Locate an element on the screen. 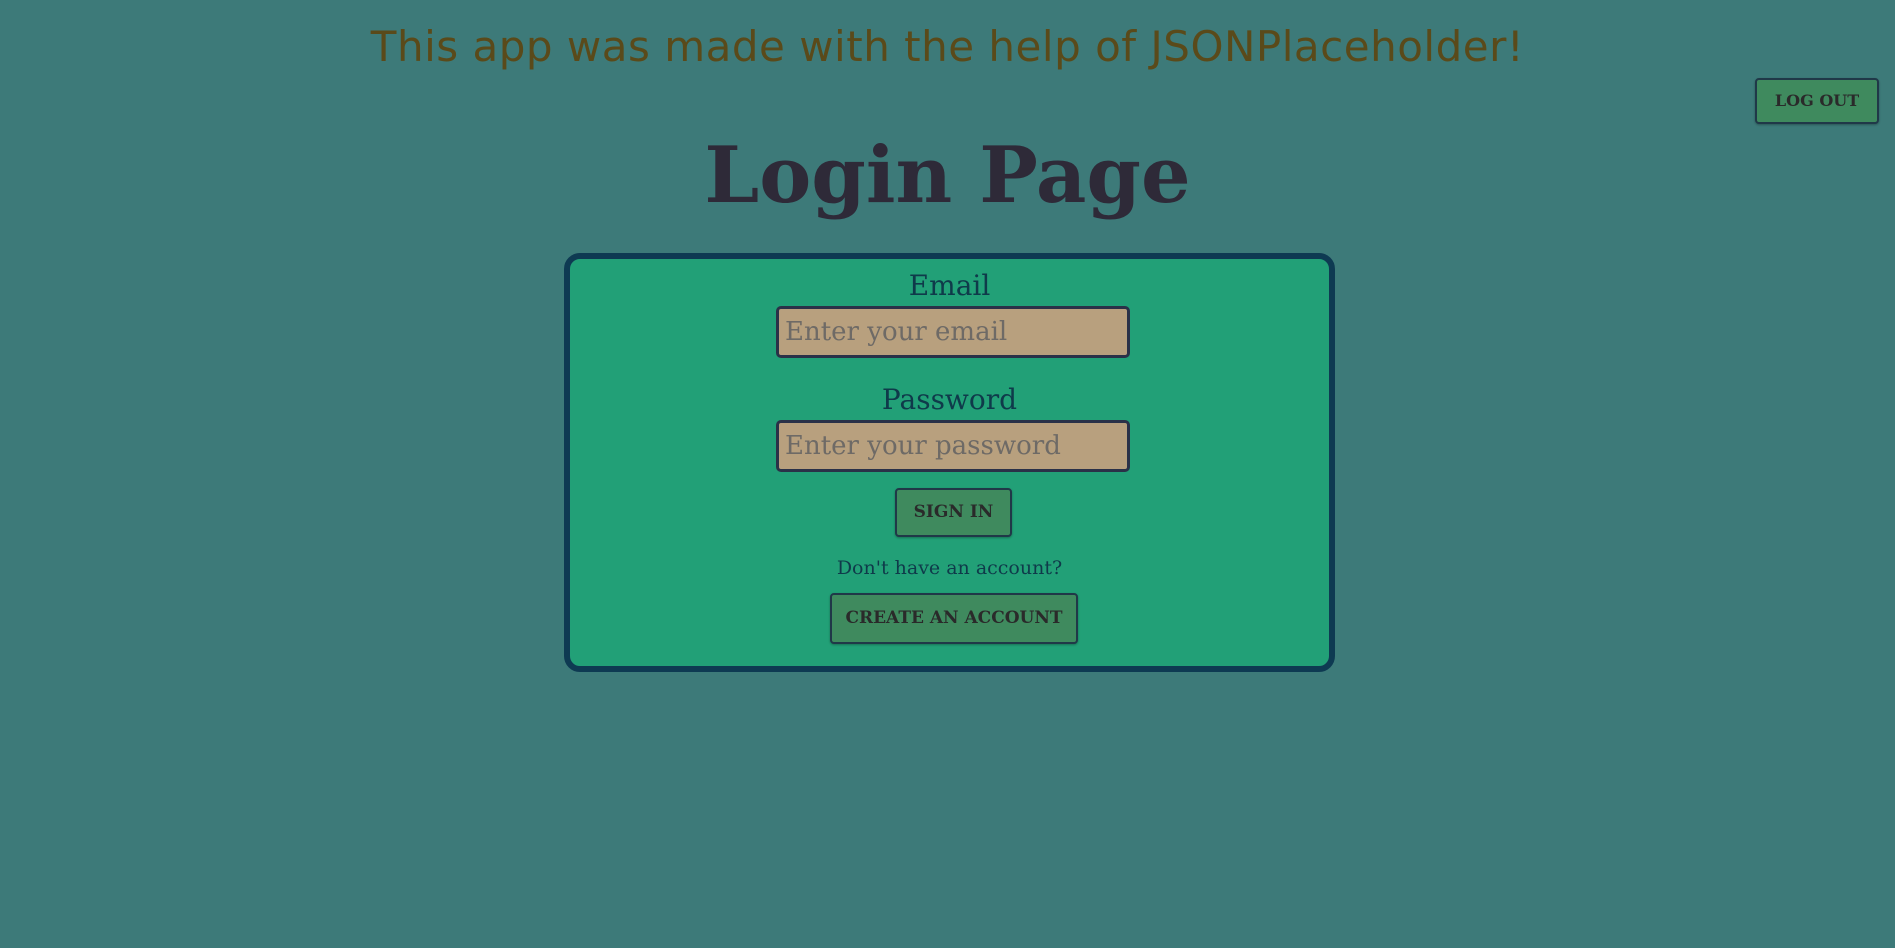 The height and width of the screenshot is (948, 1895). page-title: Login Page is located at coordinates (947, 175).